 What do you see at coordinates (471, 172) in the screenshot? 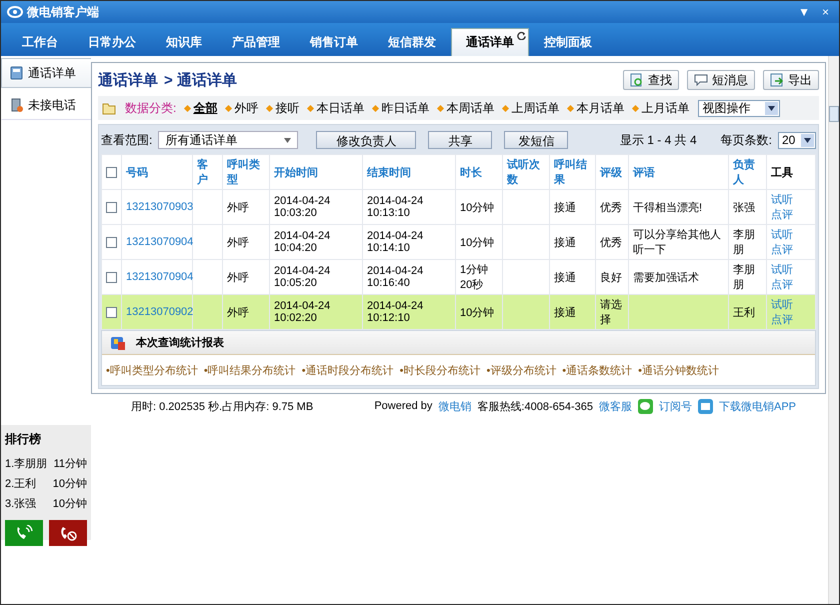
I see `column-header: 时长` at bounding box center [471, 172].